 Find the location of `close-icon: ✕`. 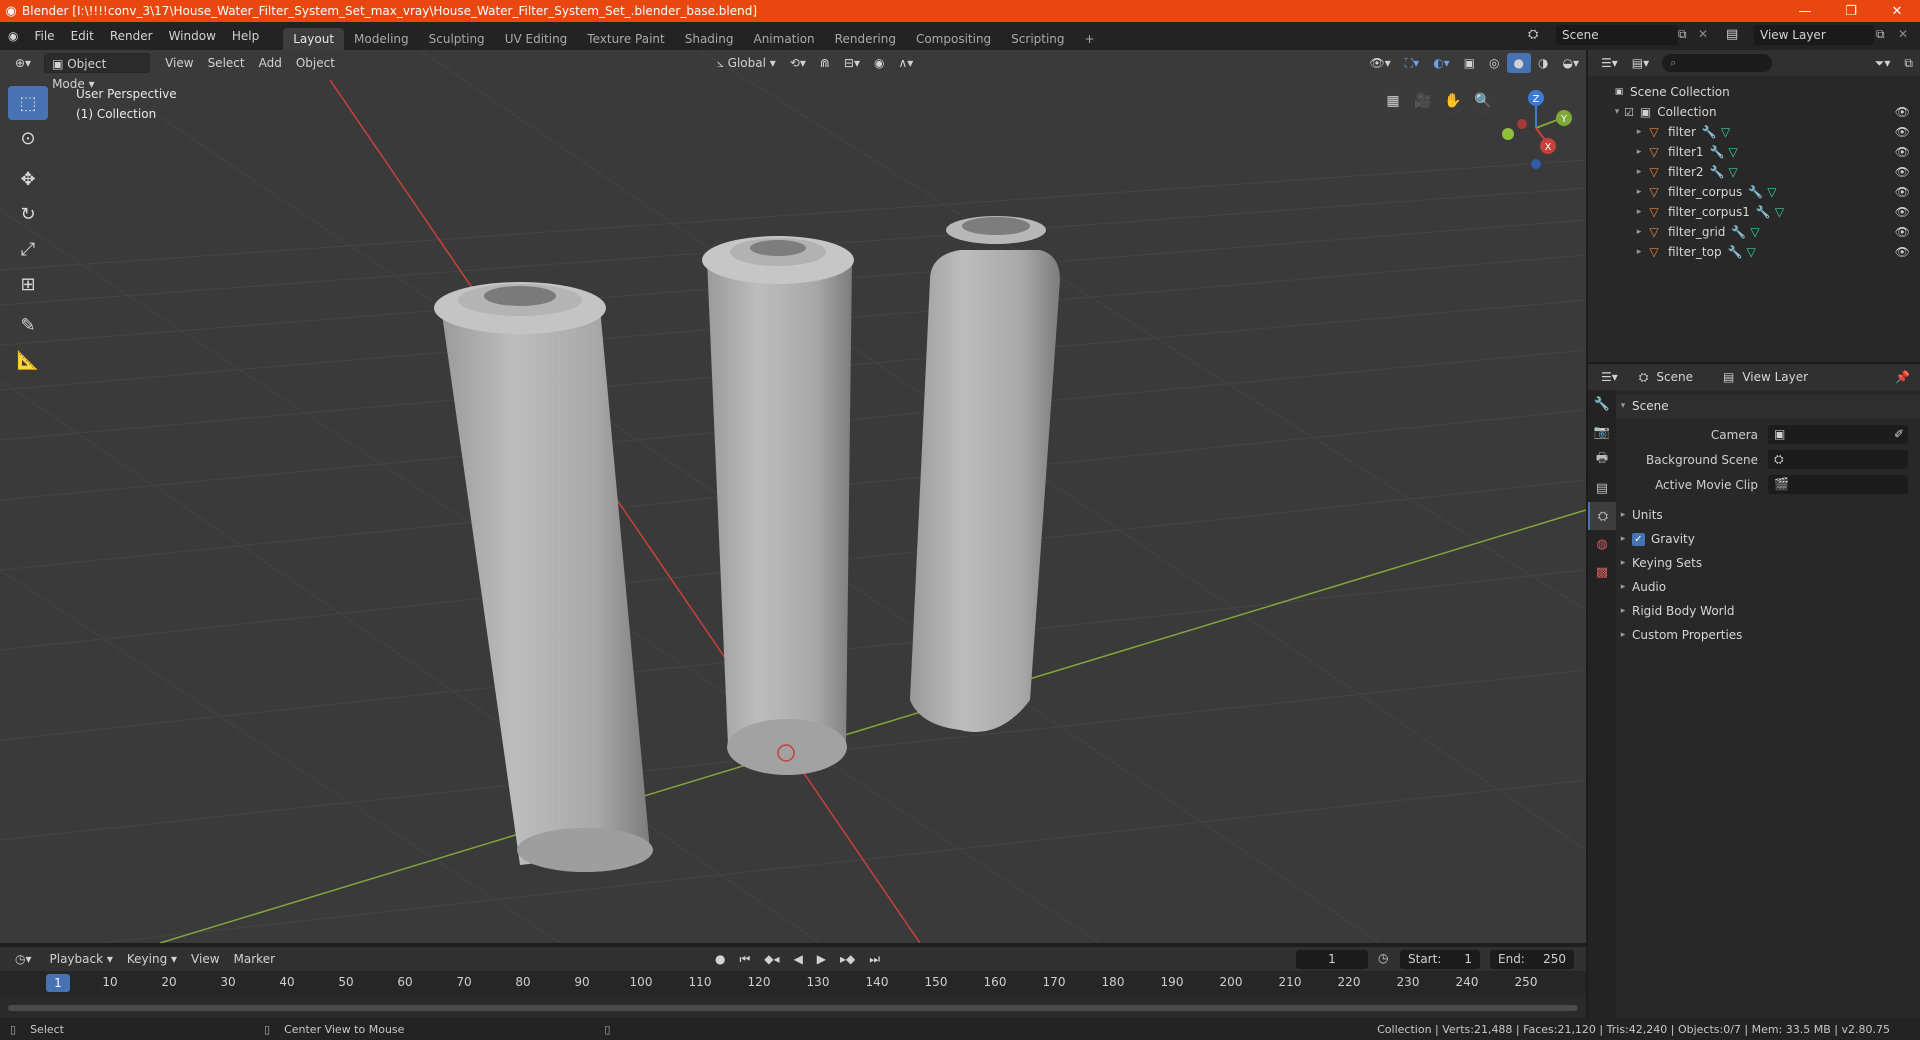

close-icon: ✕ is located at coordinates (1897, 11).